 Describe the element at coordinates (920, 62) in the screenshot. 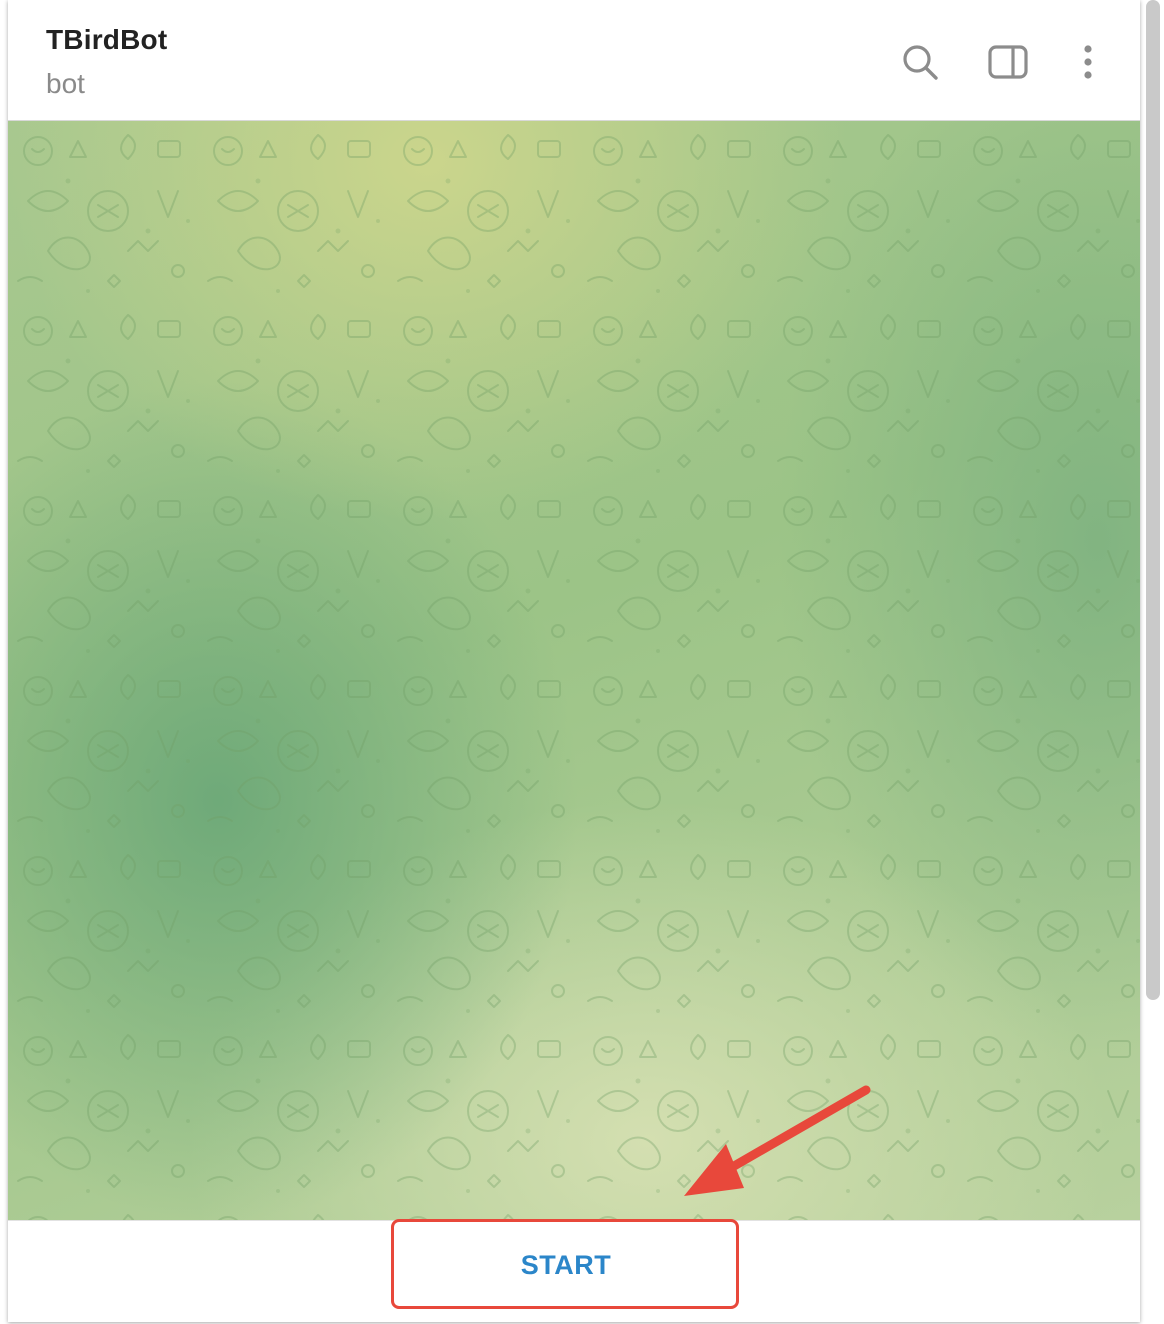

I see `search-icon` at that location.